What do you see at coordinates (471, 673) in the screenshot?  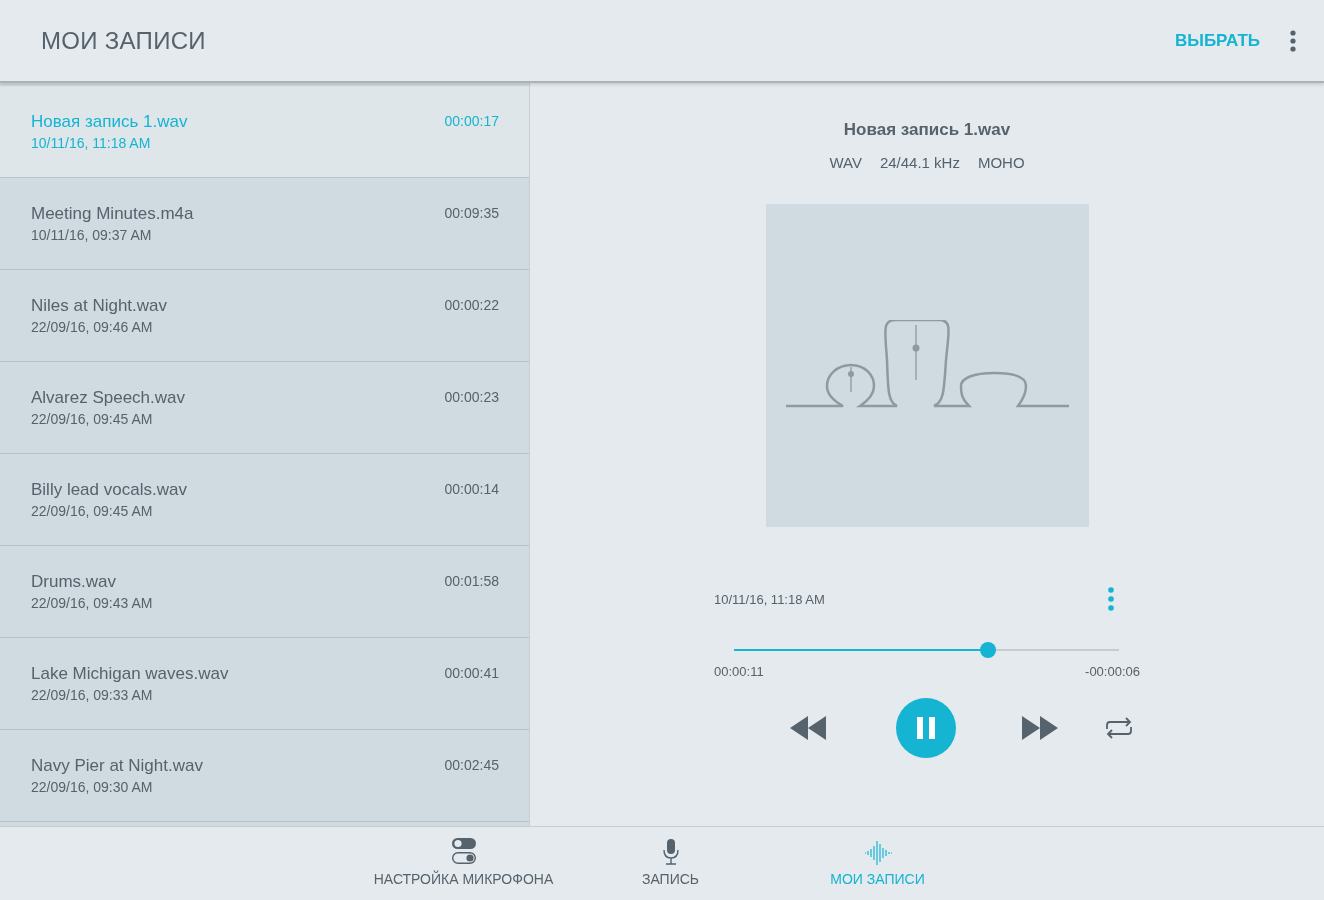 I see `recording-duration: 00:00:41` at bounding box center [471, 673].